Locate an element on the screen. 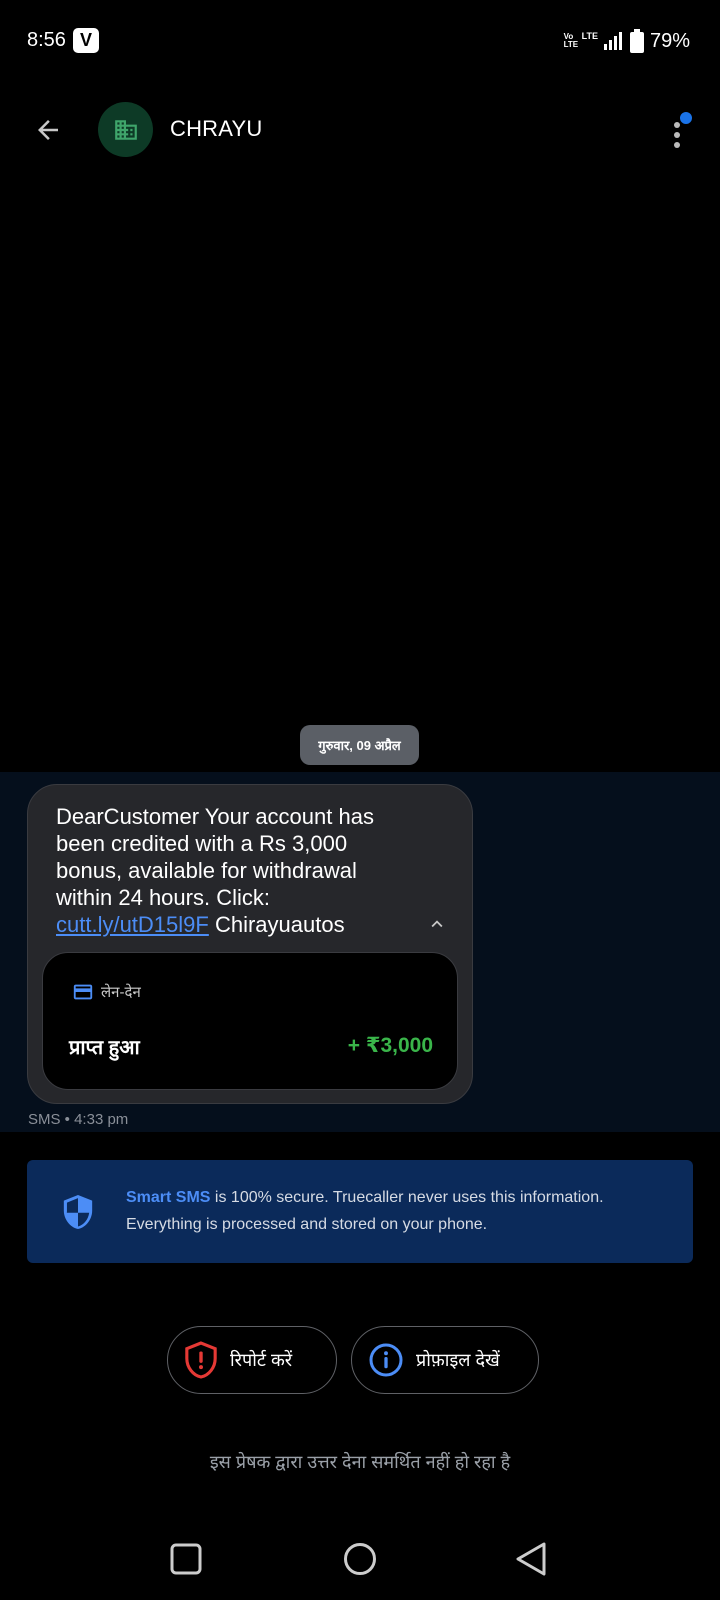 The width and height of the screenshot is (720, 1600). chevron-up-icon is located at coordinates (437, 924).